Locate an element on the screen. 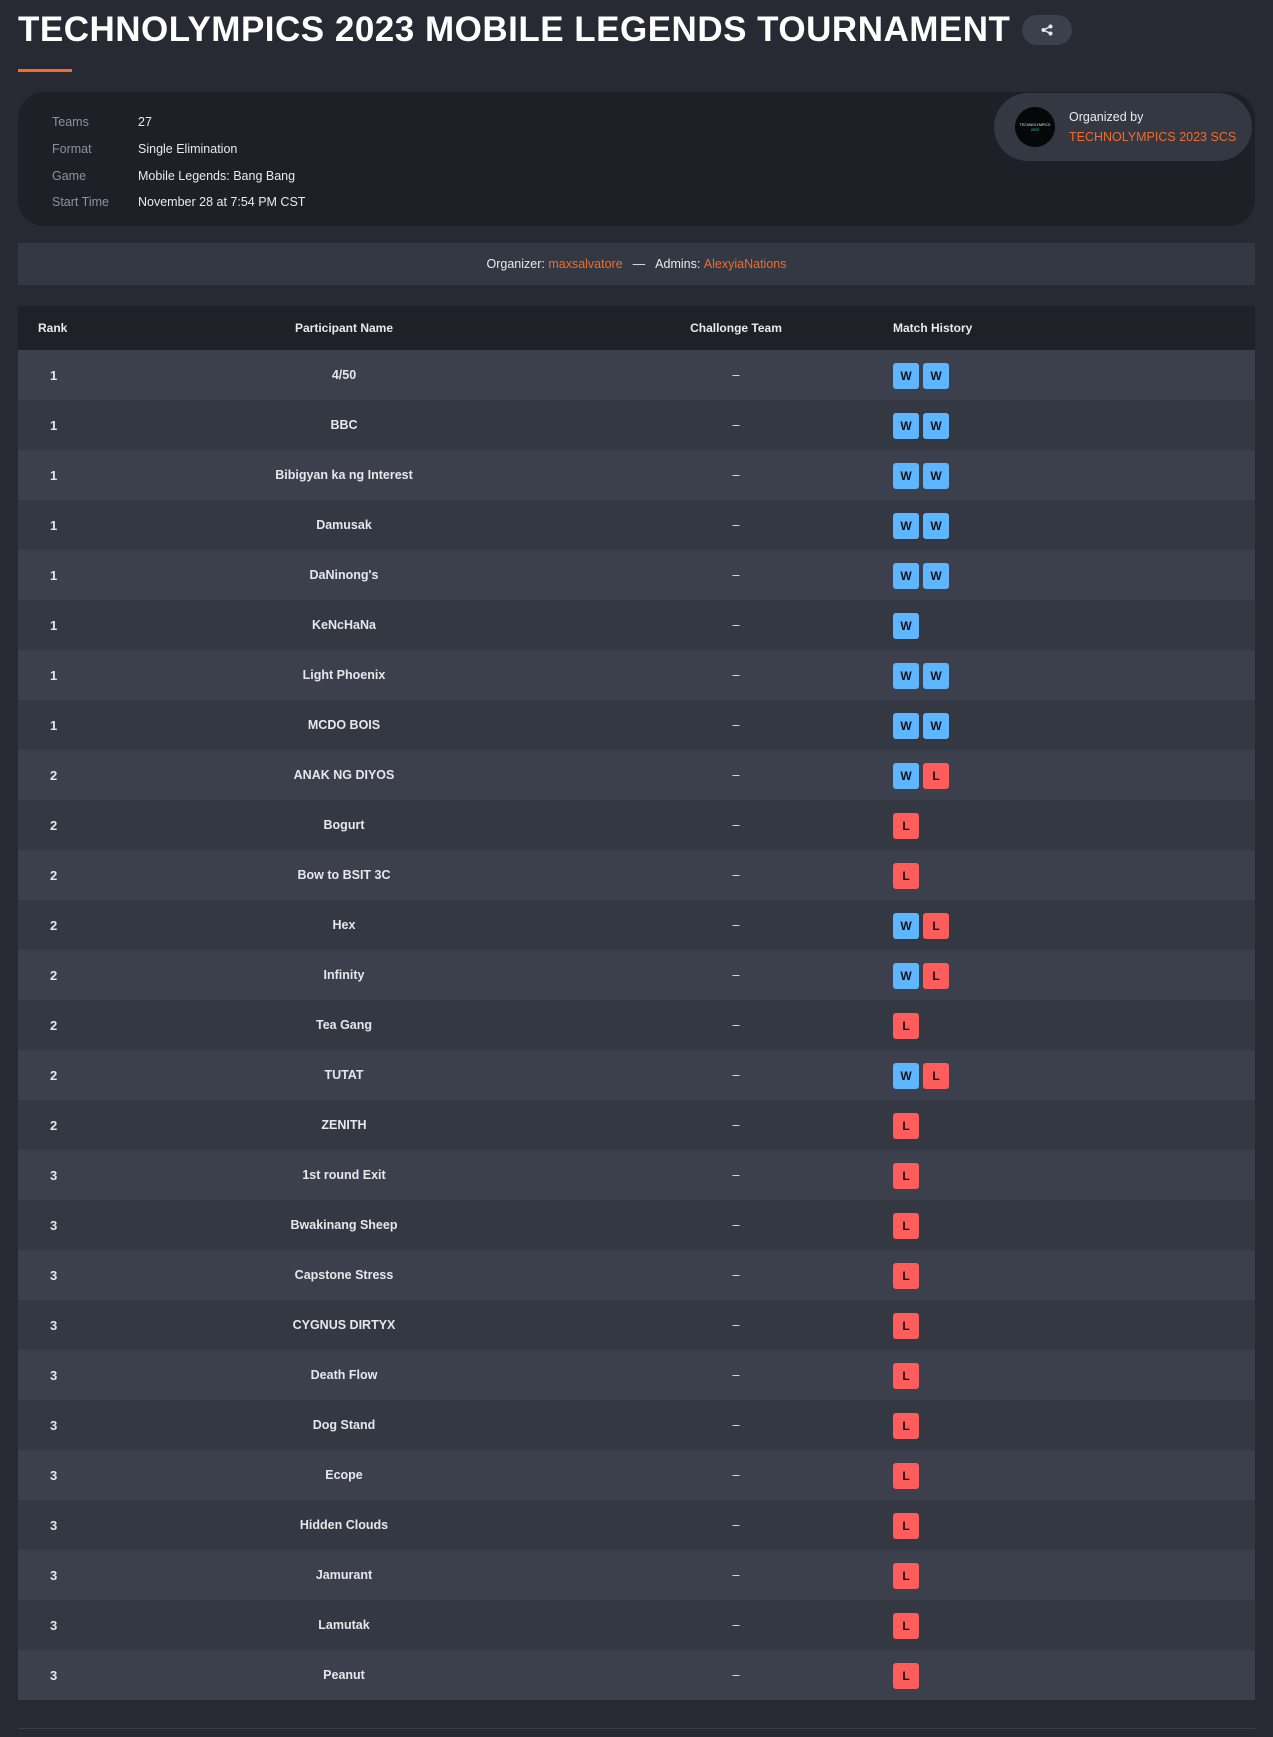 This screenshot has width=1273, height=1737. organizer-logo-image: TECHNOLYMPICS 2023 is located at coordinates (1035, 127).